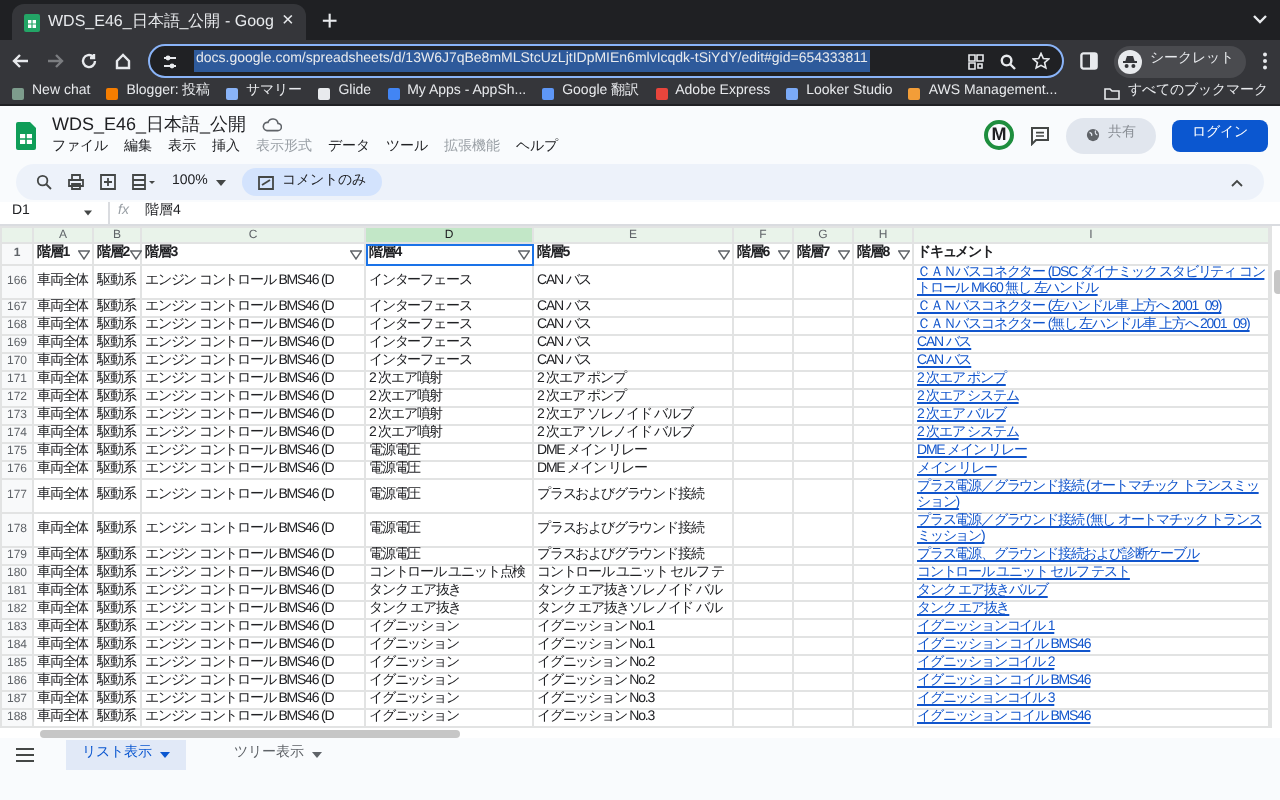 The height and width of the screenshot is (800, 1280). What do you see at coordinates (32, 22) in the screenshot?
I see `sheets-icon` at bounding box center [32, 22].